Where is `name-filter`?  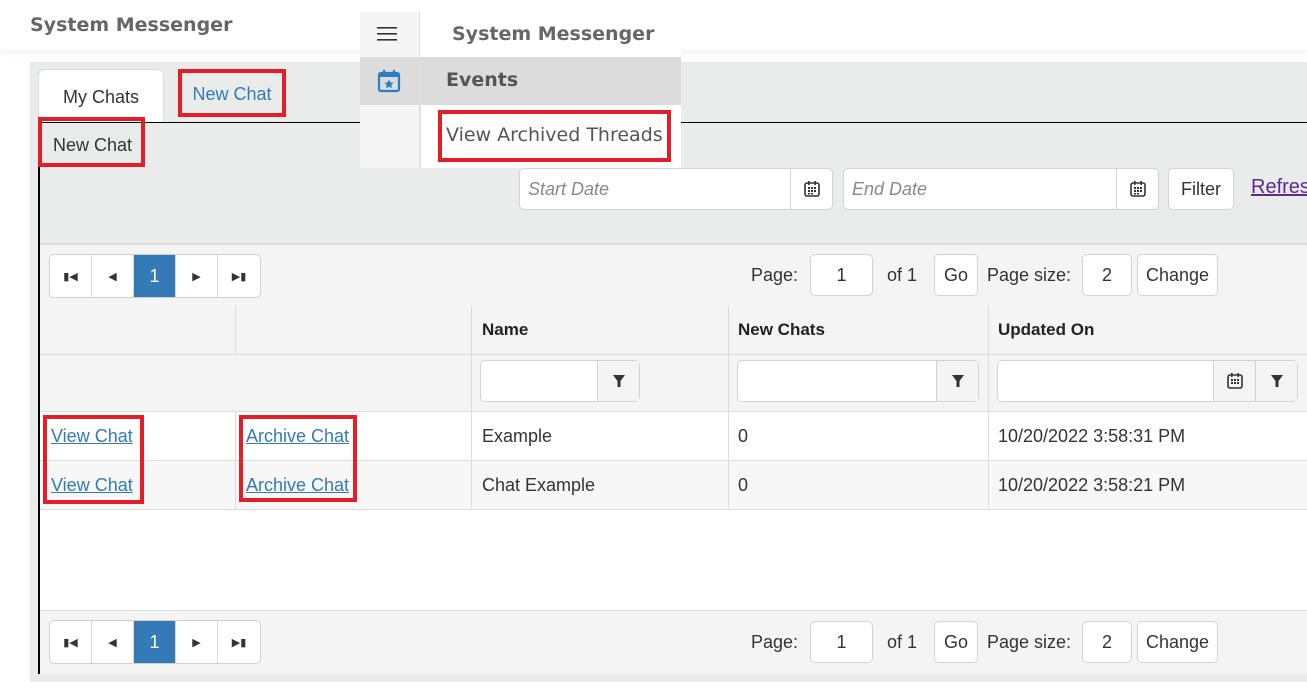 name-filter is located at coordinates (560, 381).